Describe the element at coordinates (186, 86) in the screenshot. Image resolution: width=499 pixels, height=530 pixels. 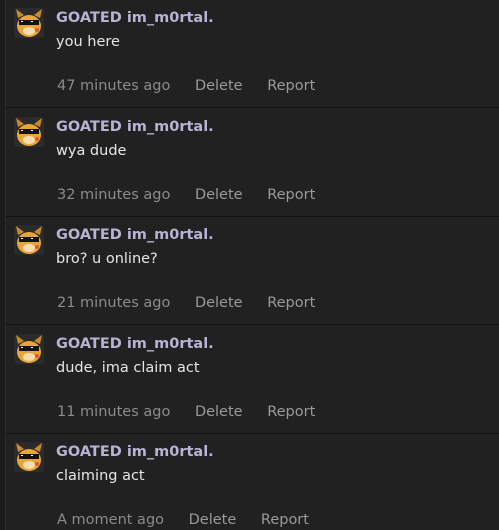
I see `message-meta: 47 minutes ago Delete Report` at that location.